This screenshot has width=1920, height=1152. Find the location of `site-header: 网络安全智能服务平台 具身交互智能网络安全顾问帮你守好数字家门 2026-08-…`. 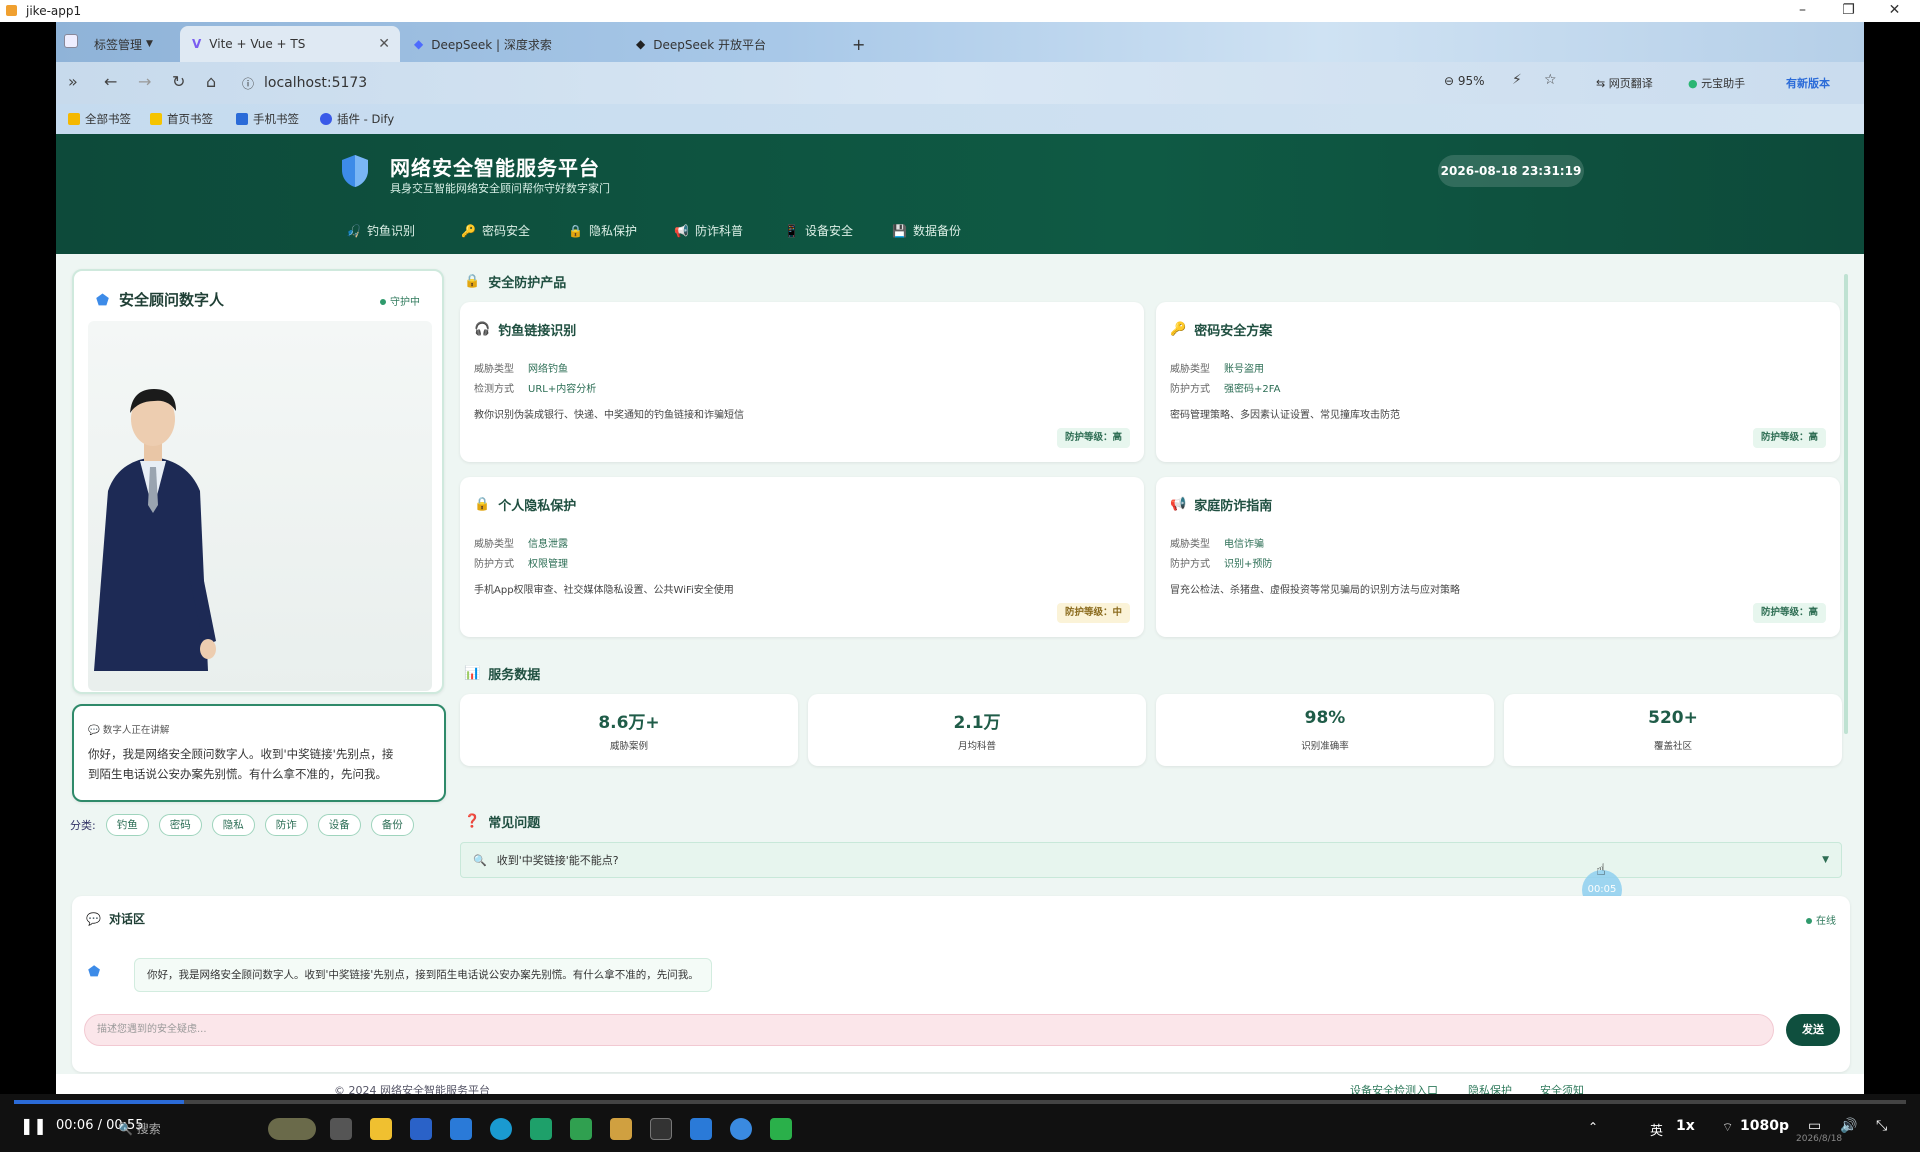

site-header: 网络安全智能服务平台 具身交互智能网络安全顾问帮你守好数字家门 2026-08-… is located at coordinates (960, 194).